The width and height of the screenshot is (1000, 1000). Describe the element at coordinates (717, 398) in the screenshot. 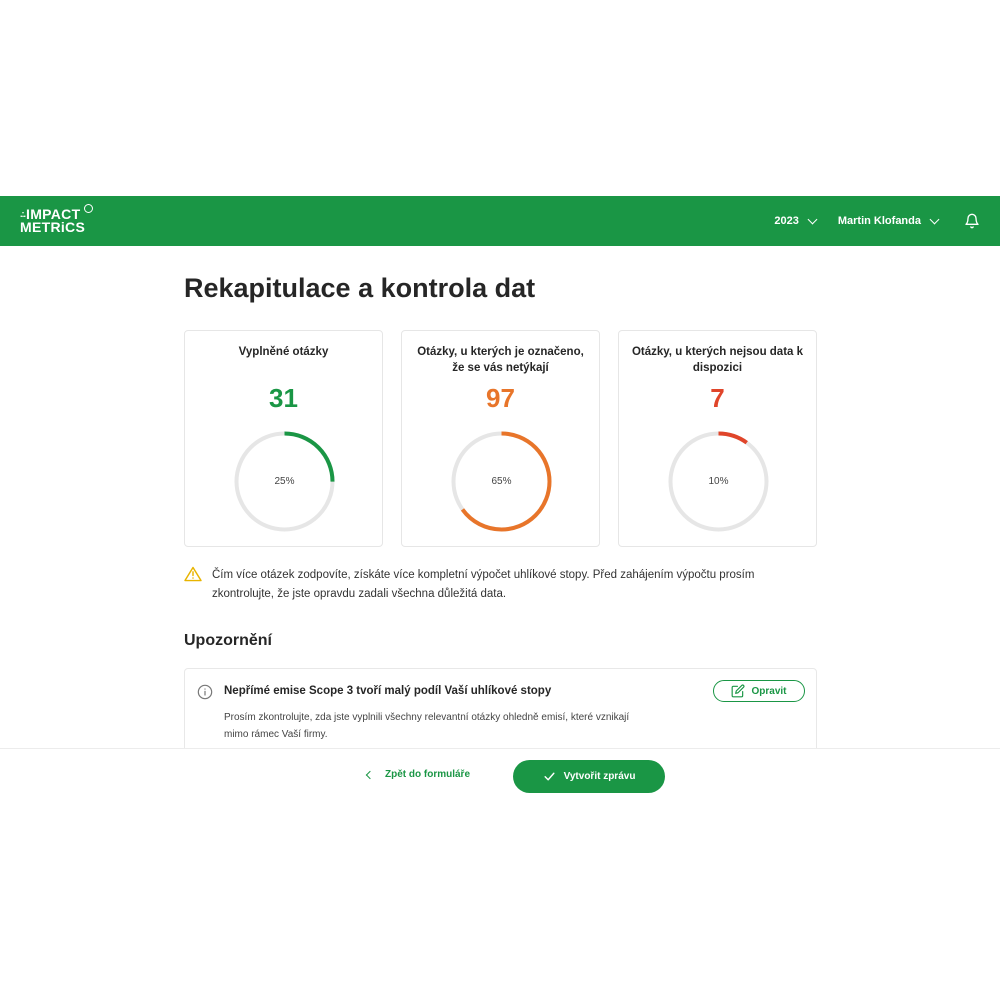

I see `card-value: 7` at that location.